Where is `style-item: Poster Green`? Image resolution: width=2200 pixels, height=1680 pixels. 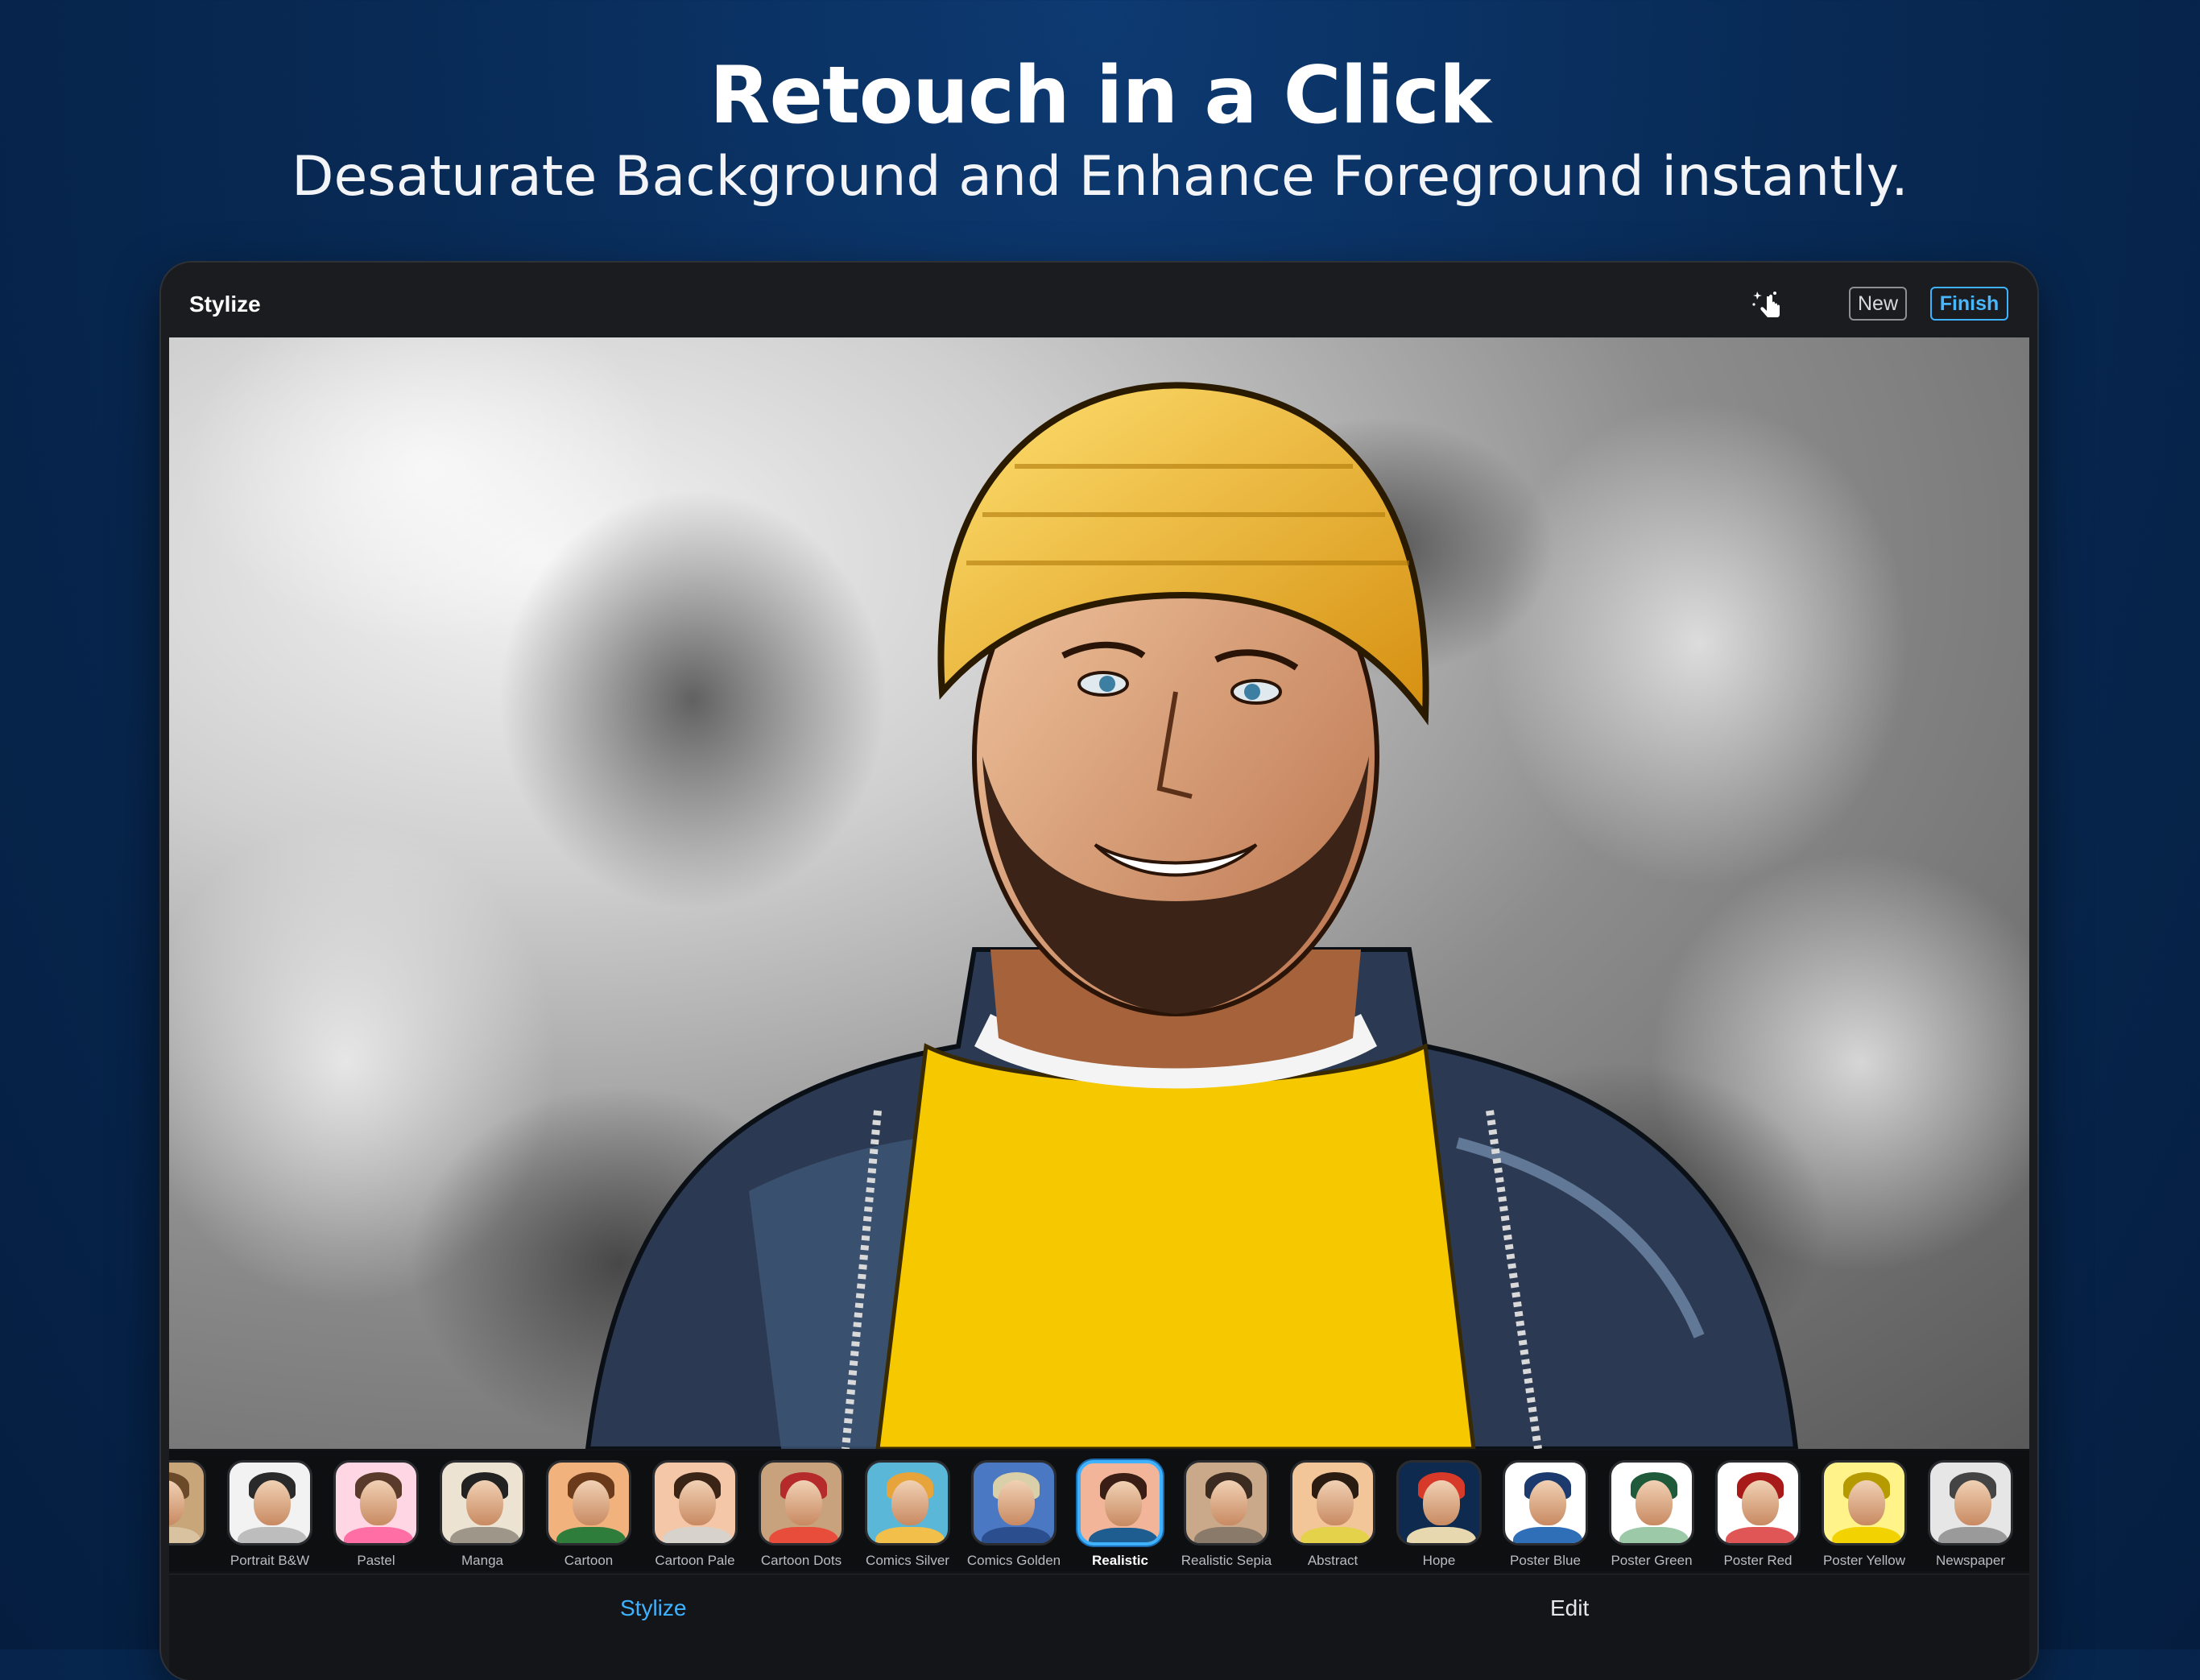 style-item: Poster Green is located at coordinates (1651, 1514).